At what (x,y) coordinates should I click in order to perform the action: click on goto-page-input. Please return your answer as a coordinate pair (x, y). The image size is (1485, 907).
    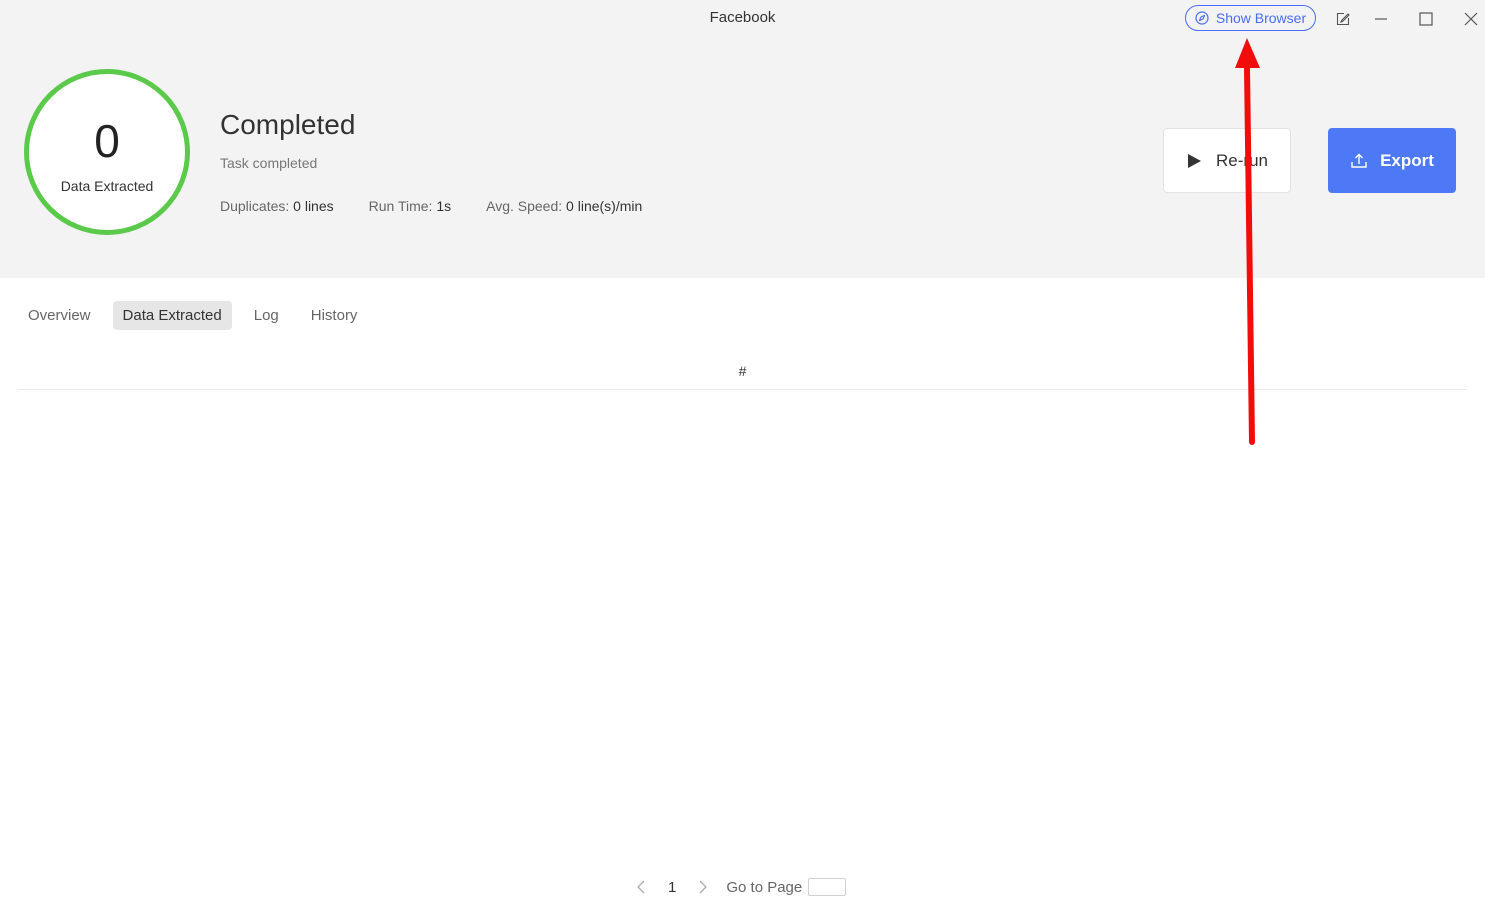
    Looking at the image, I should click on (827, 887).